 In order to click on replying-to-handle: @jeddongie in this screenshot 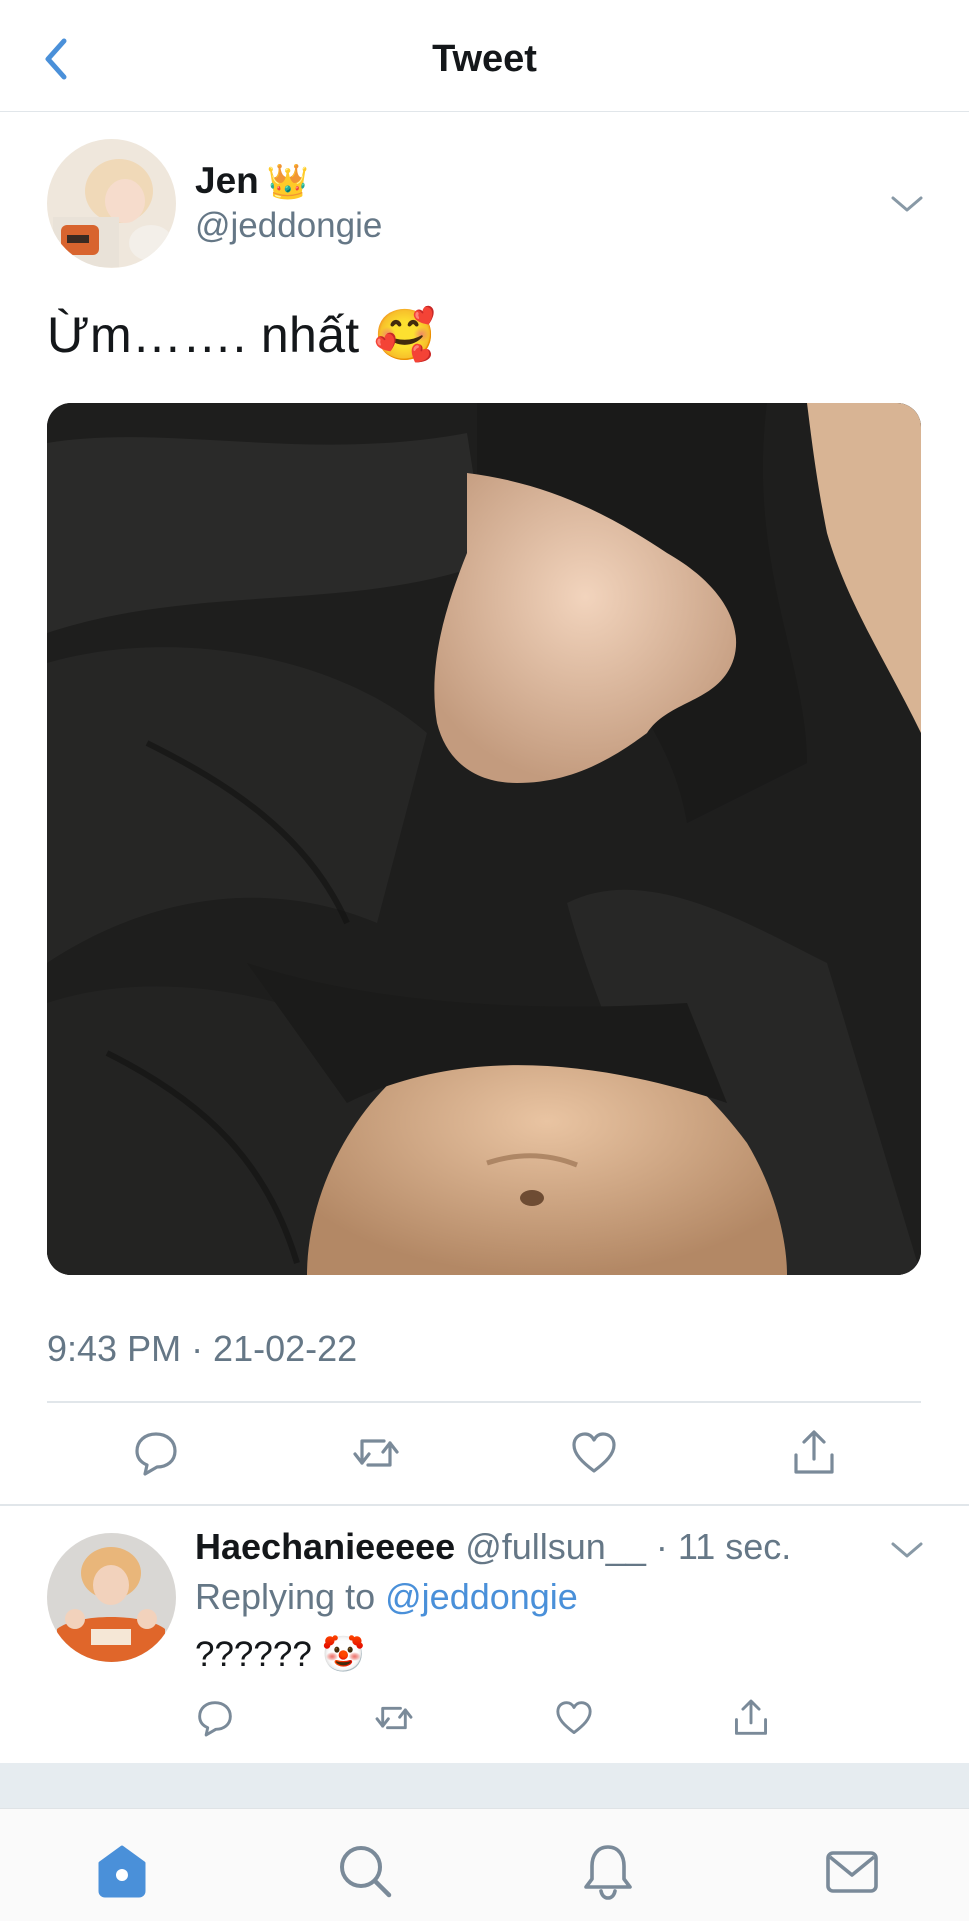, I will do `click(481, 1596)`.